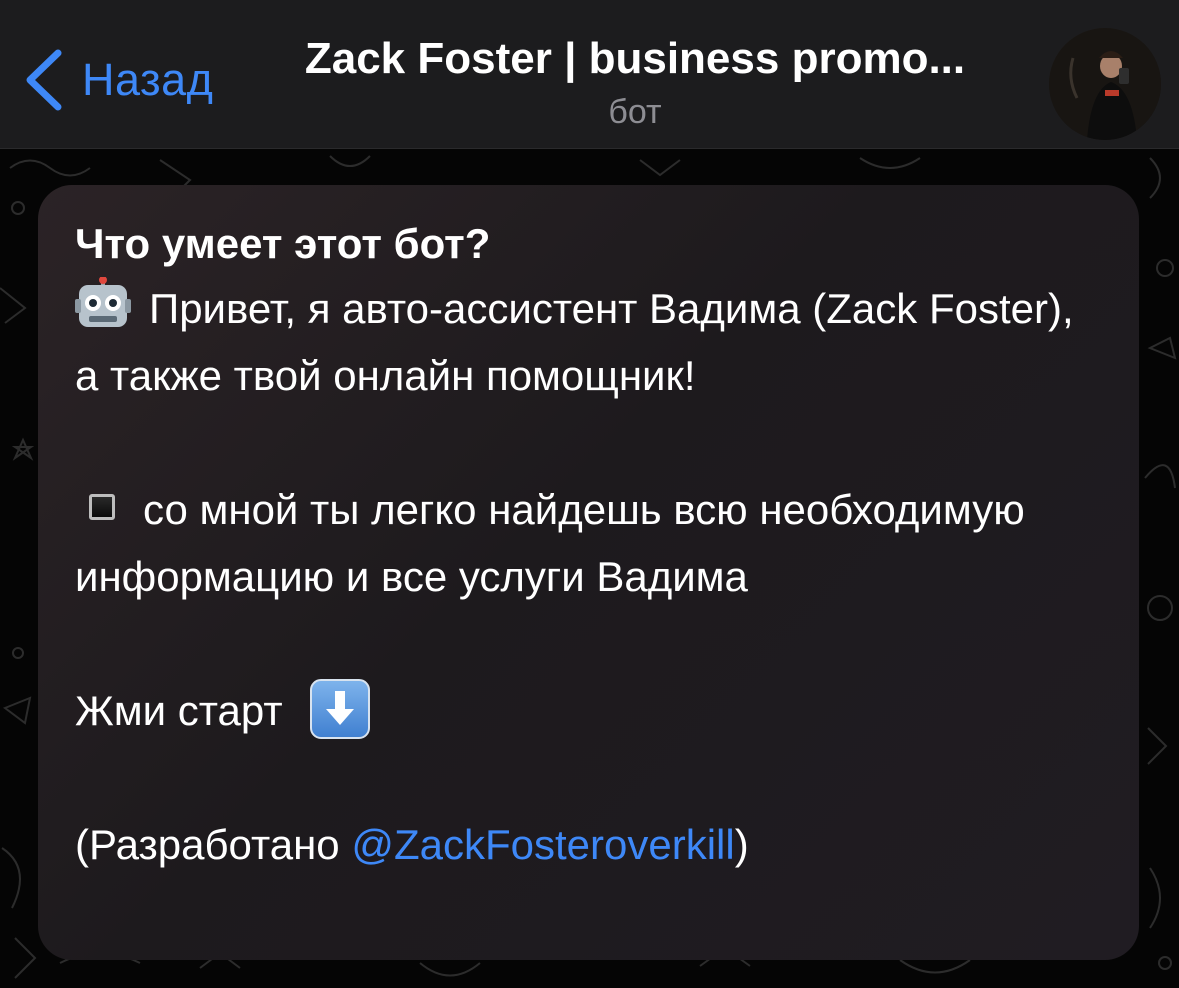 This screenshot has height=988, width=1179. Describe the element at coordinates (213, 844) in the screenshot. I see `credit-prefix: (Разработано` at that location.